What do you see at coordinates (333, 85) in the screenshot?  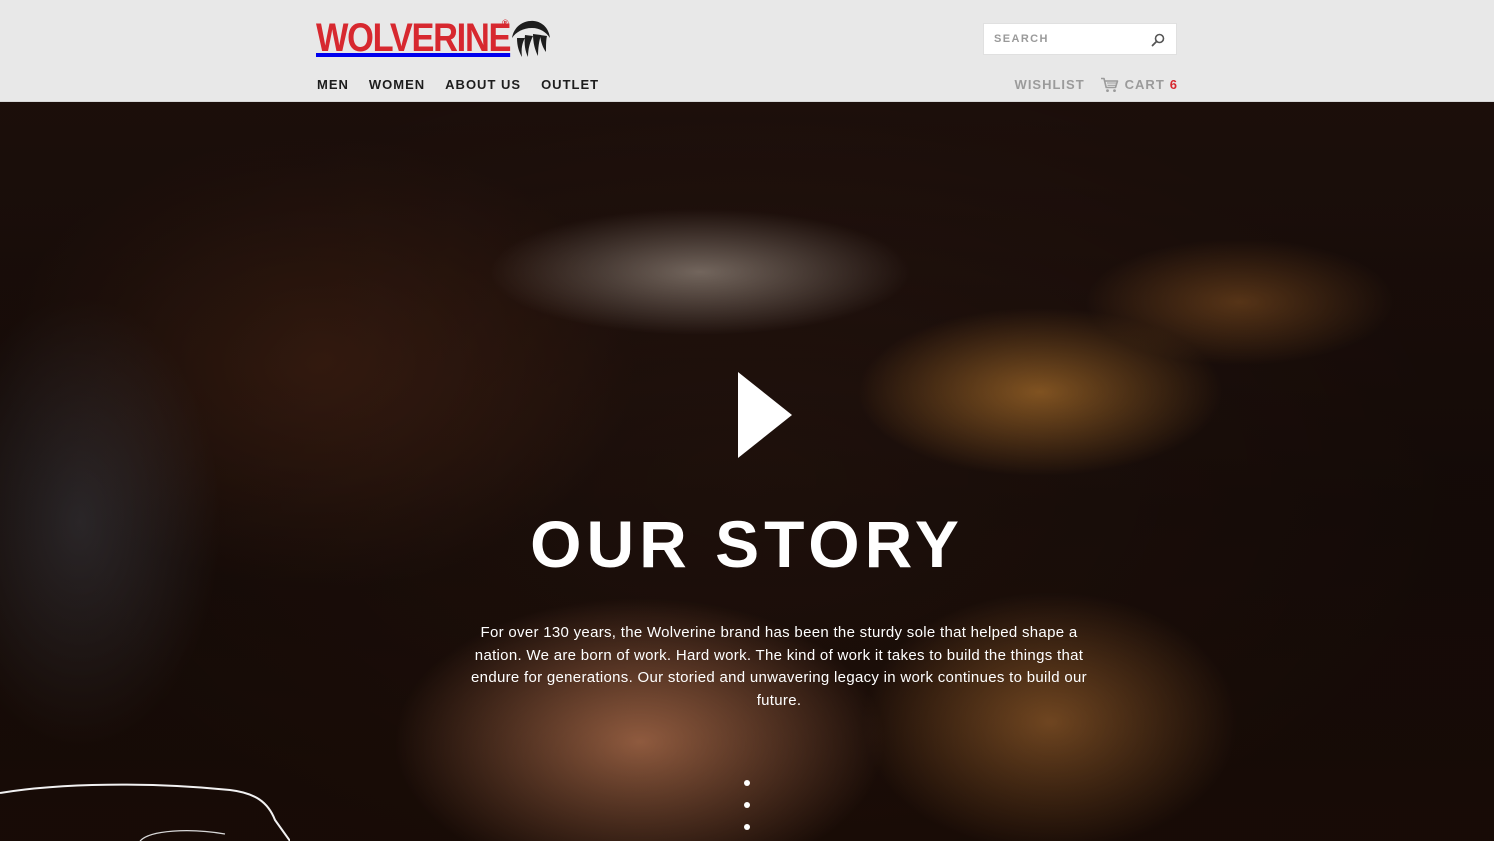 I see `nav-item-men: MEN` at bounding box center [333, 85].